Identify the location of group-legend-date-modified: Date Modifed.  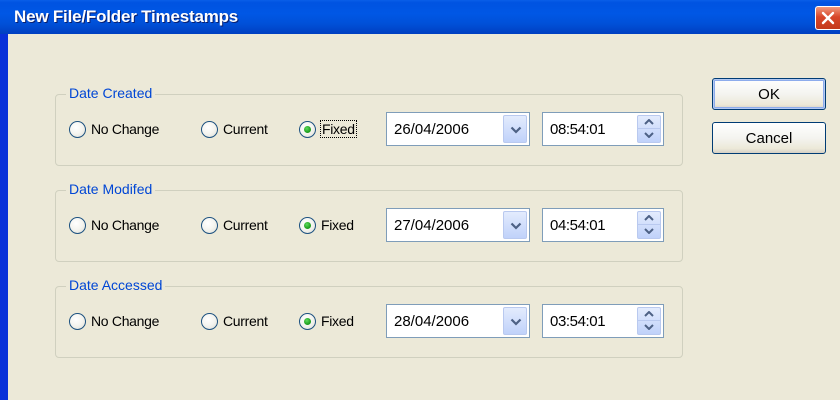
(111, 189).